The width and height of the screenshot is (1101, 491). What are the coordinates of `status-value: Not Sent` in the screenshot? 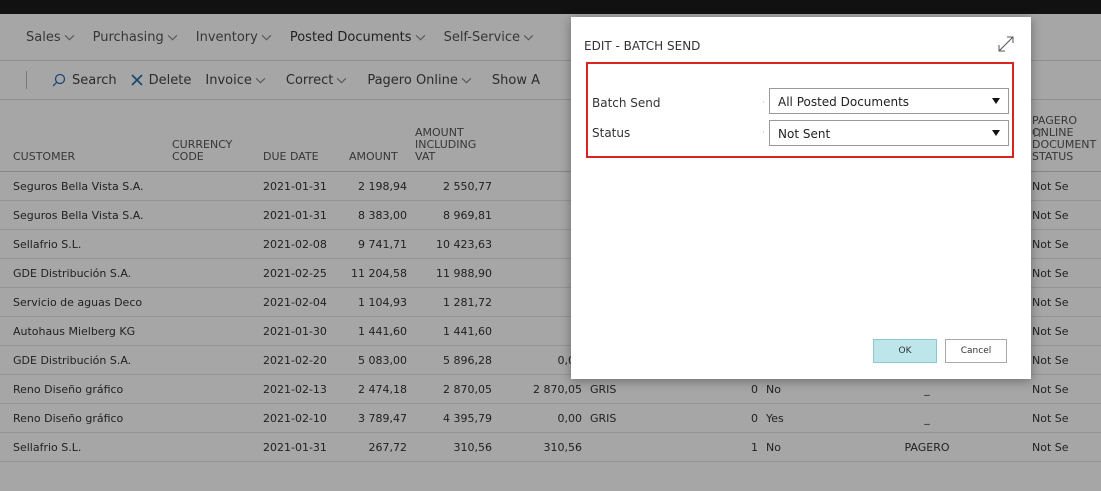 It's located at (804, 134).